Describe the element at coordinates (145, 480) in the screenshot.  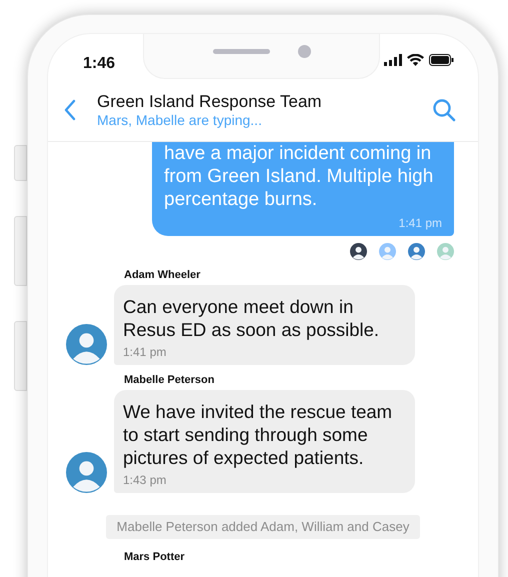
I see `message-time: 1:43 pm` at that location.